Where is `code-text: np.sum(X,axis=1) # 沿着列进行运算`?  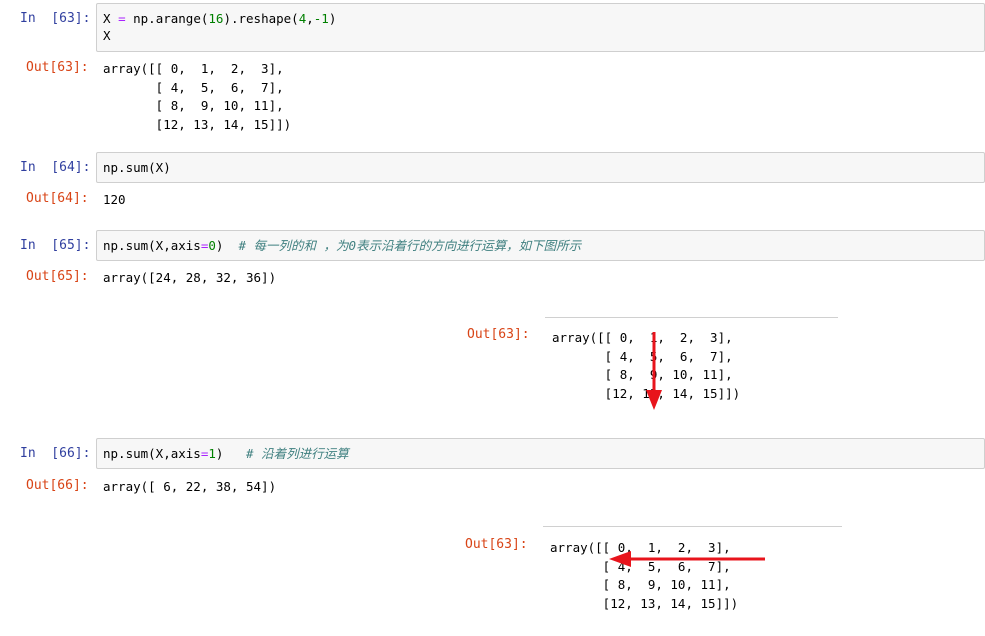 code-text: np.sum(X,axis=1) # 沿着列进行运算 is located at coordinates (226, 453).